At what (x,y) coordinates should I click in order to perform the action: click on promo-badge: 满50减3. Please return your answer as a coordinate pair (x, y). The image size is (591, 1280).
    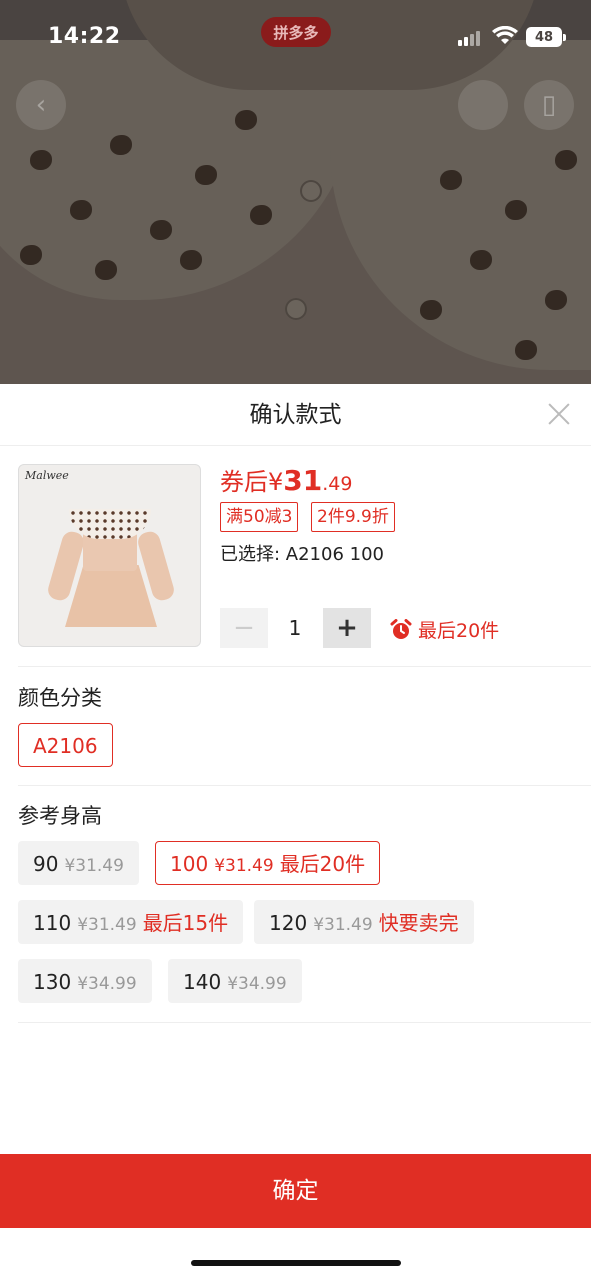
    Looking at the image, I should click on (259, 517).